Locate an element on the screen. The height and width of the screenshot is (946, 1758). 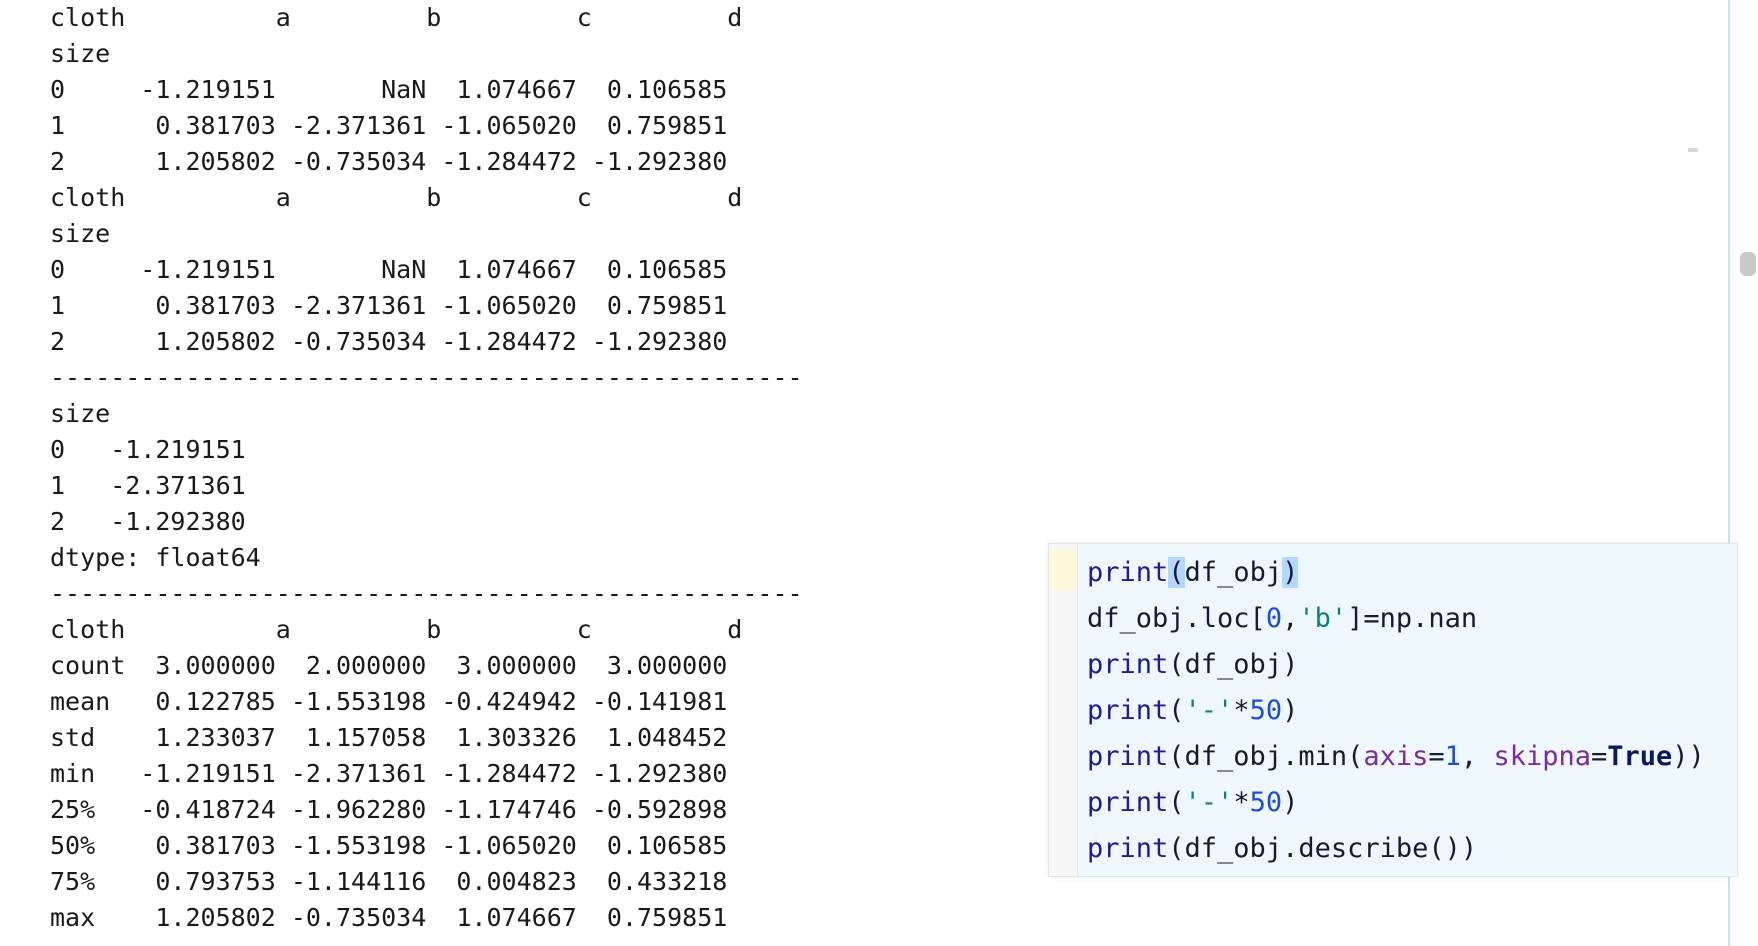
code-token: df_obj is located at coordinates (1233, 572).